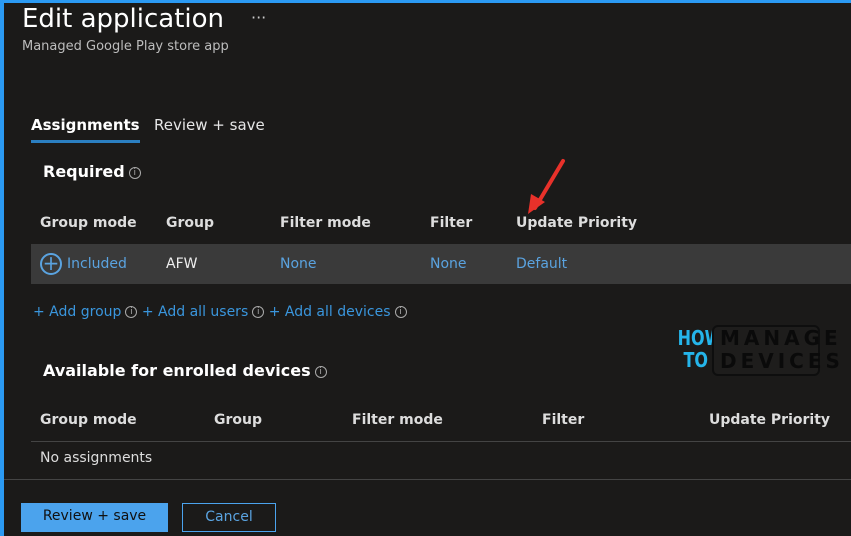  Describe the element at coordinates (123, 19) in the screenshot. I see `page-title: Edit application` at that location.